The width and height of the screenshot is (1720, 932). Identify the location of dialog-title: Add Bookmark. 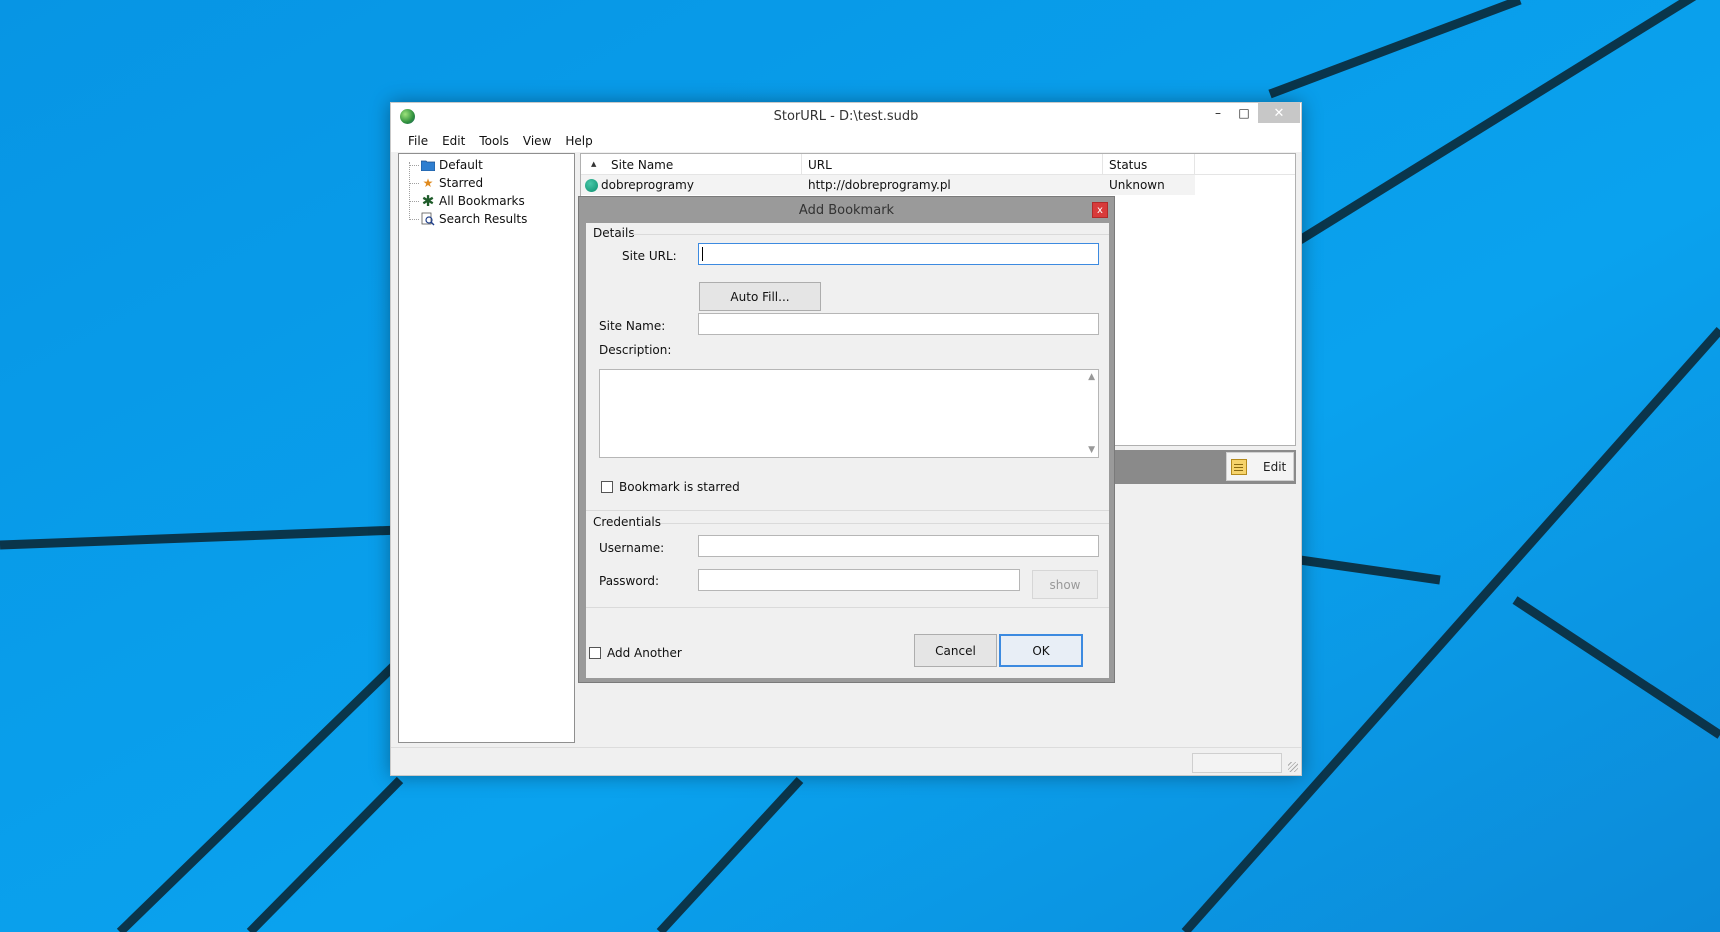
(846, 210).